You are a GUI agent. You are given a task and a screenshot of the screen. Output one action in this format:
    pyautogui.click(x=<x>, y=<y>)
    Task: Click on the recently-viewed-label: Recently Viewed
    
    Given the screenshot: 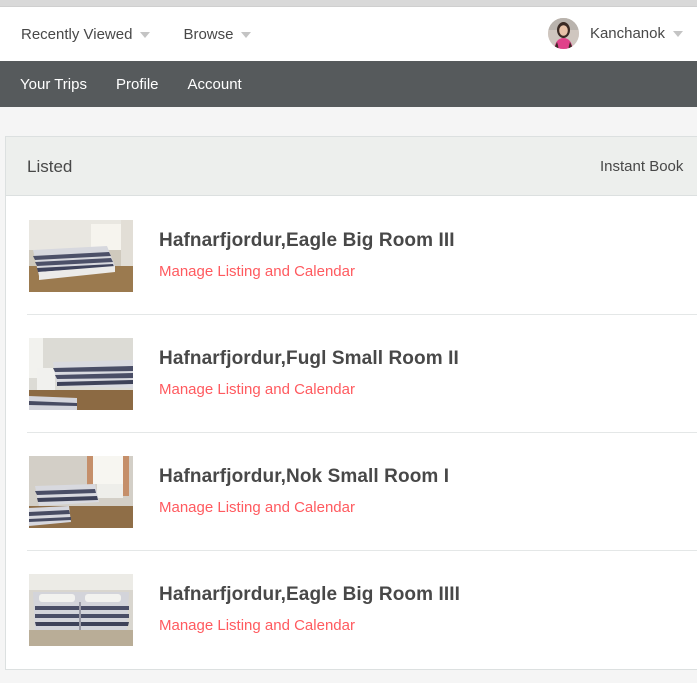 What is the action you would take?
    pyautogui.click(x=77, y=34)
    